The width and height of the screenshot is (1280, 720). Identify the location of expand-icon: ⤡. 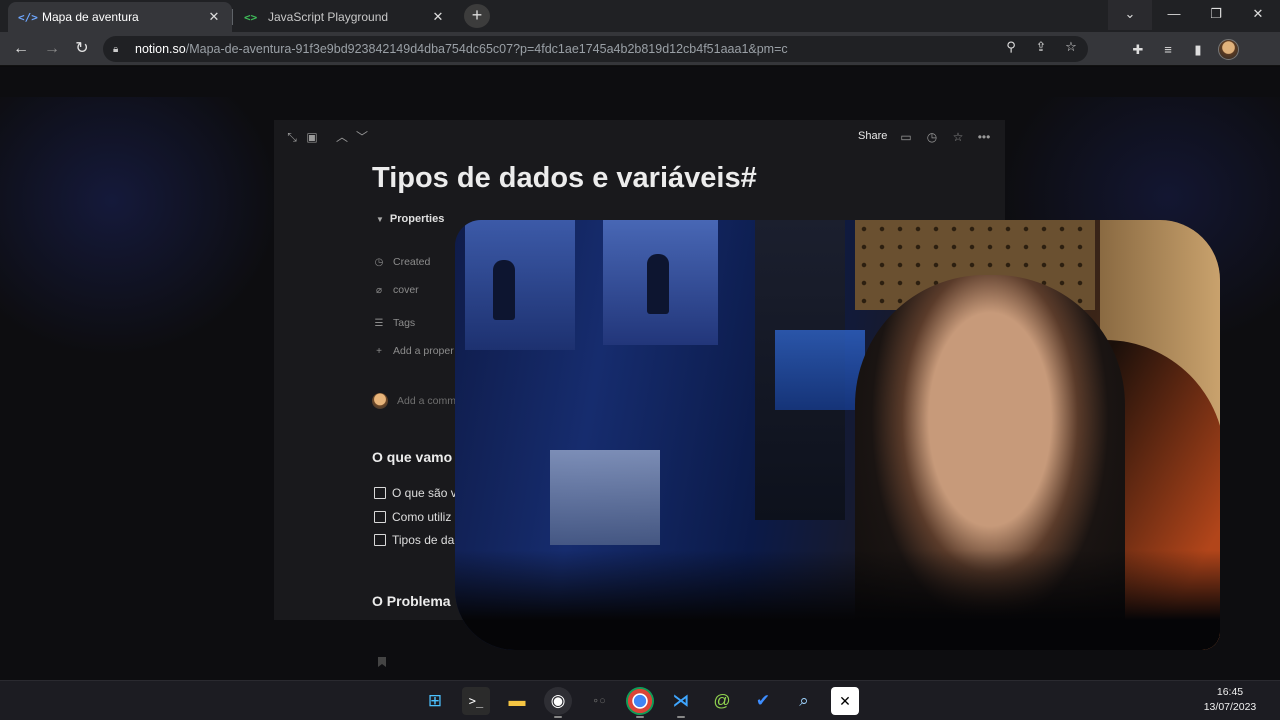
(292, 137).